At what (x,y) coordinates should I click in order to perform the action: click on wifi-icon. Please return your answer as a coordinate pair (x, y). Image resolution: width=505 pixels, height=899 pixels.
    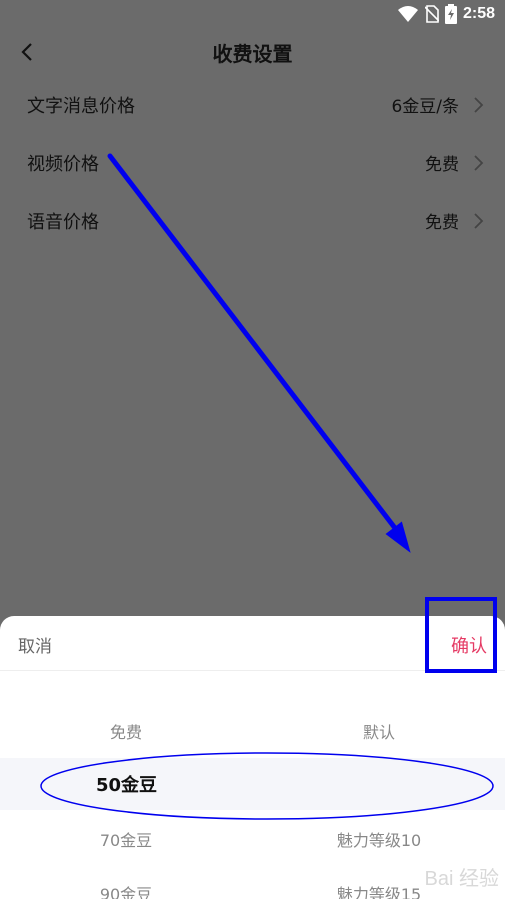
    Looking at the image, I should click on (407, 14).